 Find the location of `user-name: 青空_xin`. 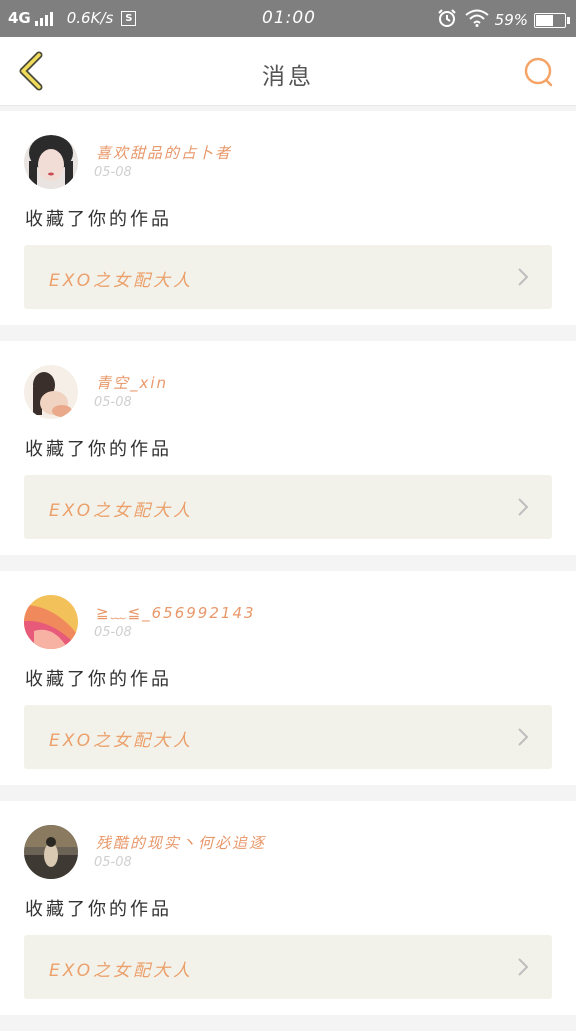

user-name: 青空_xin is located at coordinates (132, 382).